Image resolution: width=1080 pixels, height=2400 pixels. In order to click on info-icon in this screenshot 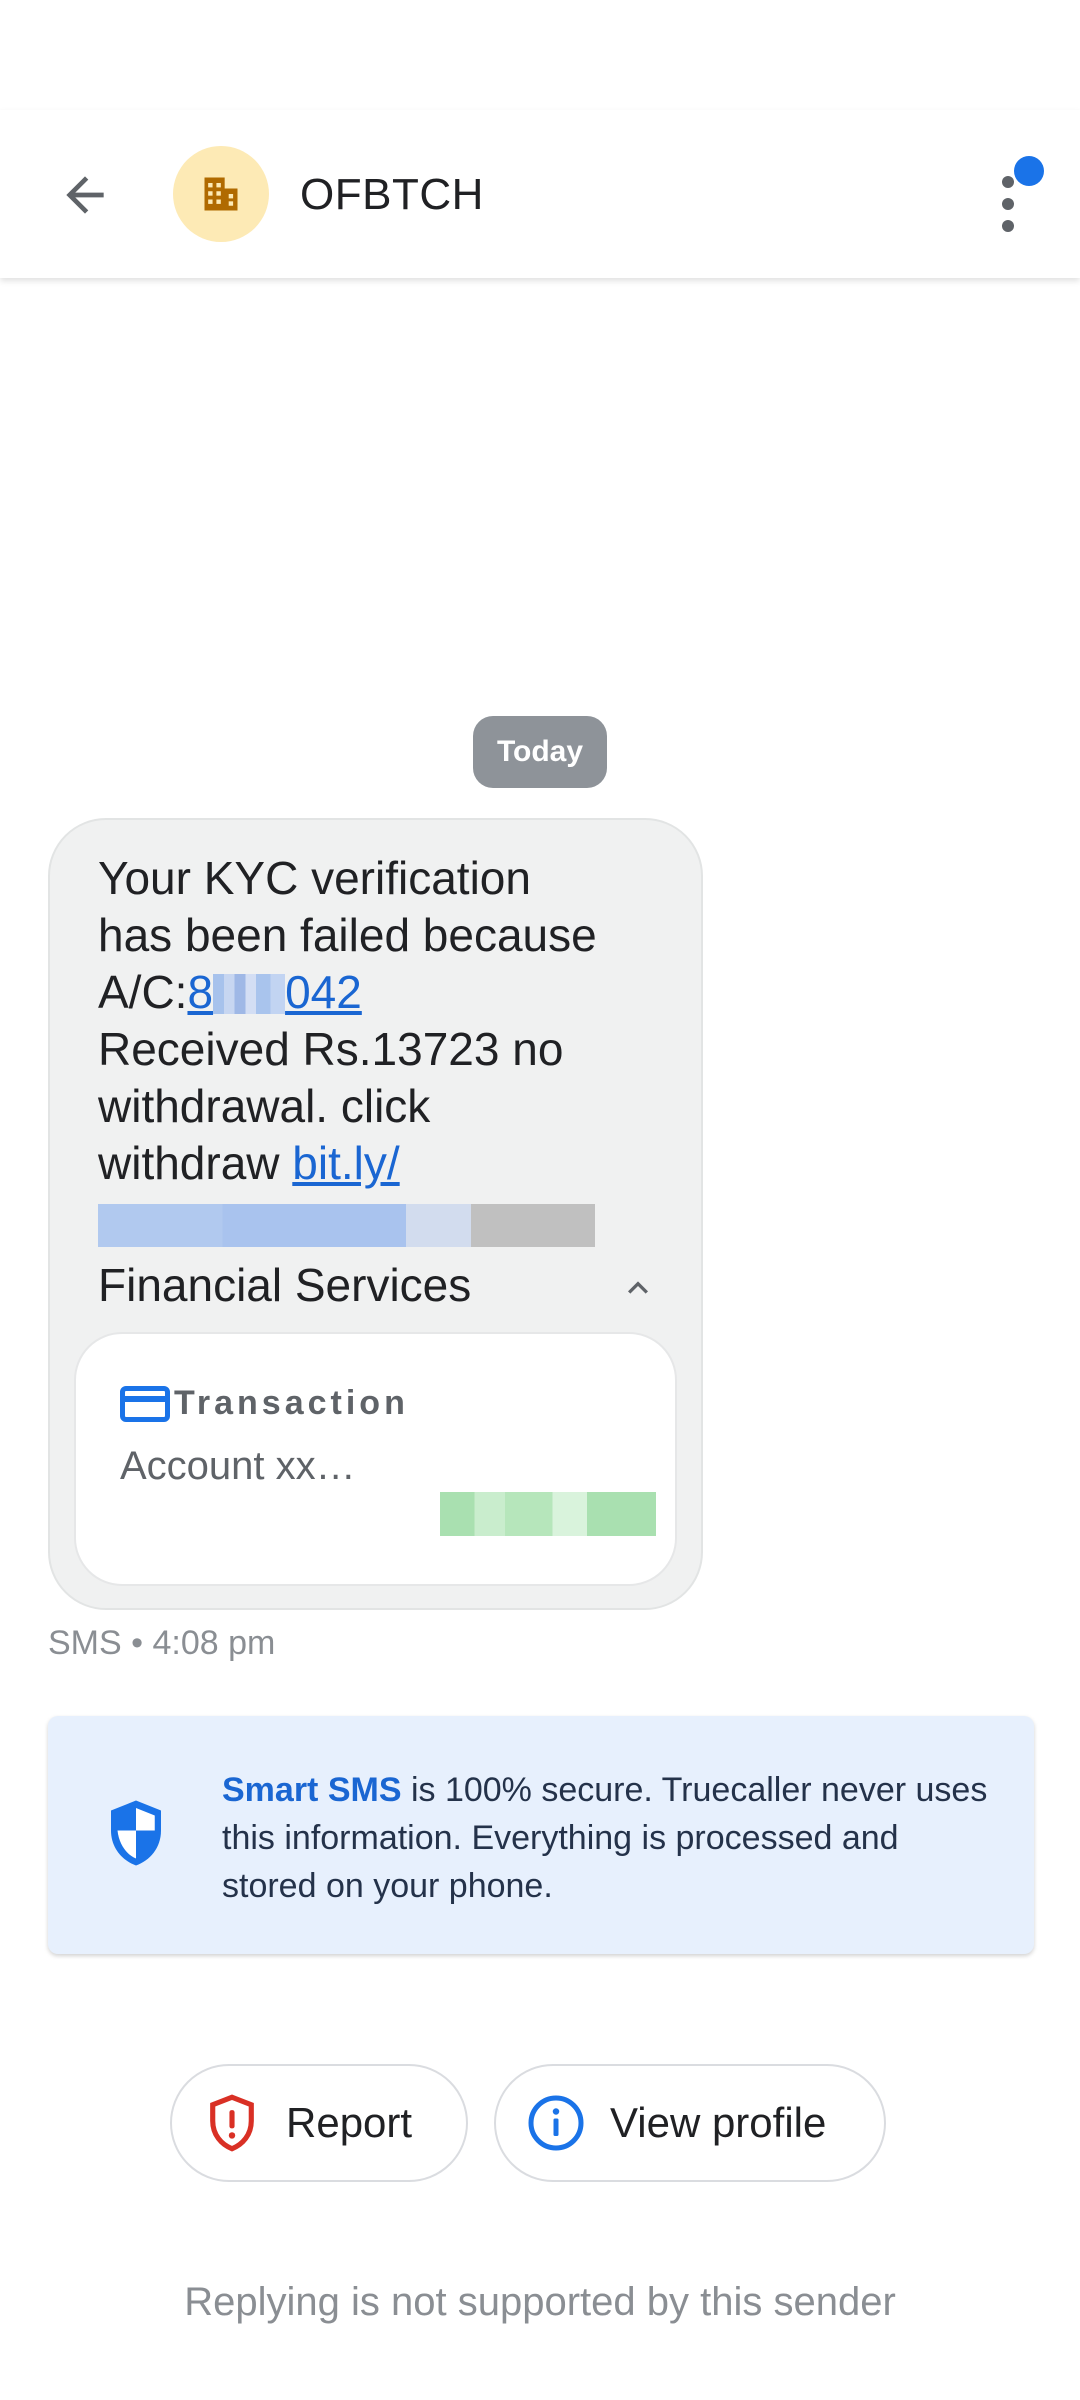, I will do `click(556, 2123)`.